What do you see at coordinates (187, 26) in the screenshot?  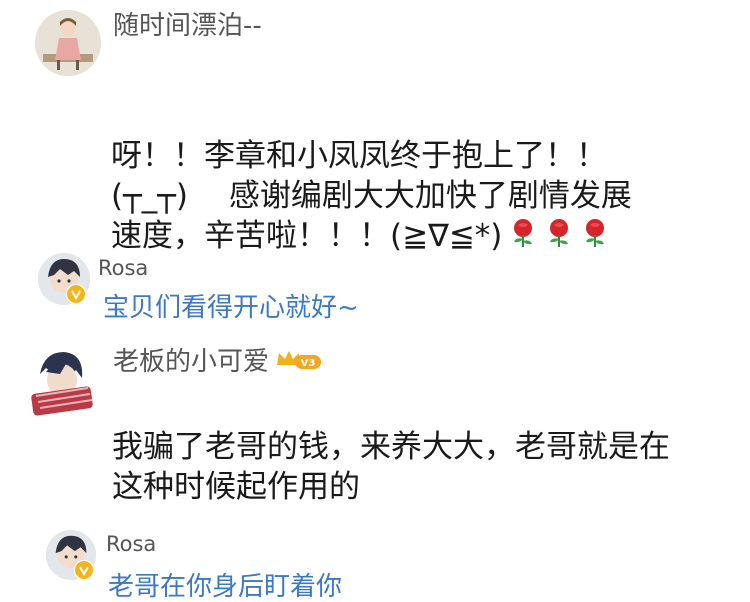 I see `username: 随时间漂泊--` at bounding box center [187, 26].